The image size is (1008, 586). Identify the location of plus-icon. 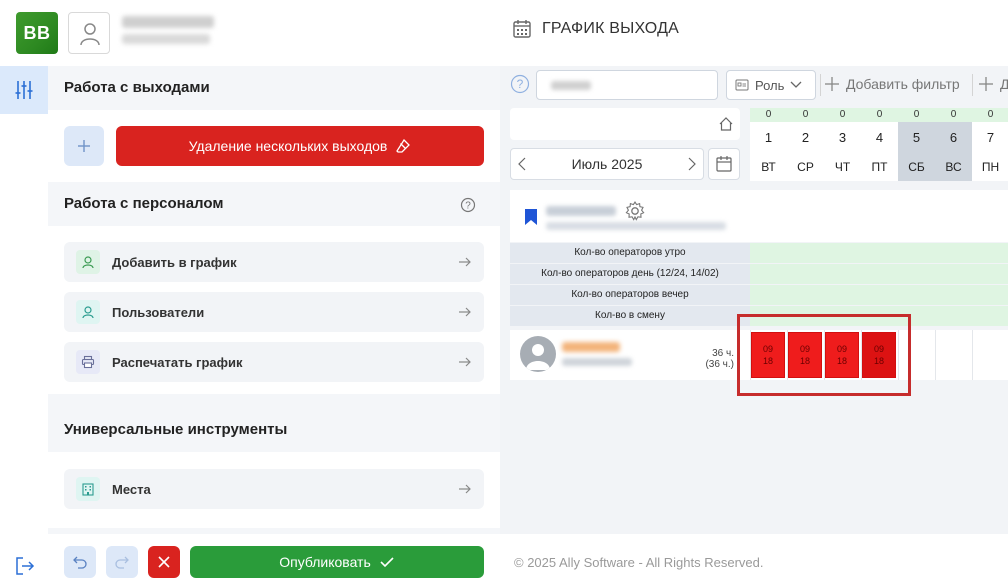
(832, 84).